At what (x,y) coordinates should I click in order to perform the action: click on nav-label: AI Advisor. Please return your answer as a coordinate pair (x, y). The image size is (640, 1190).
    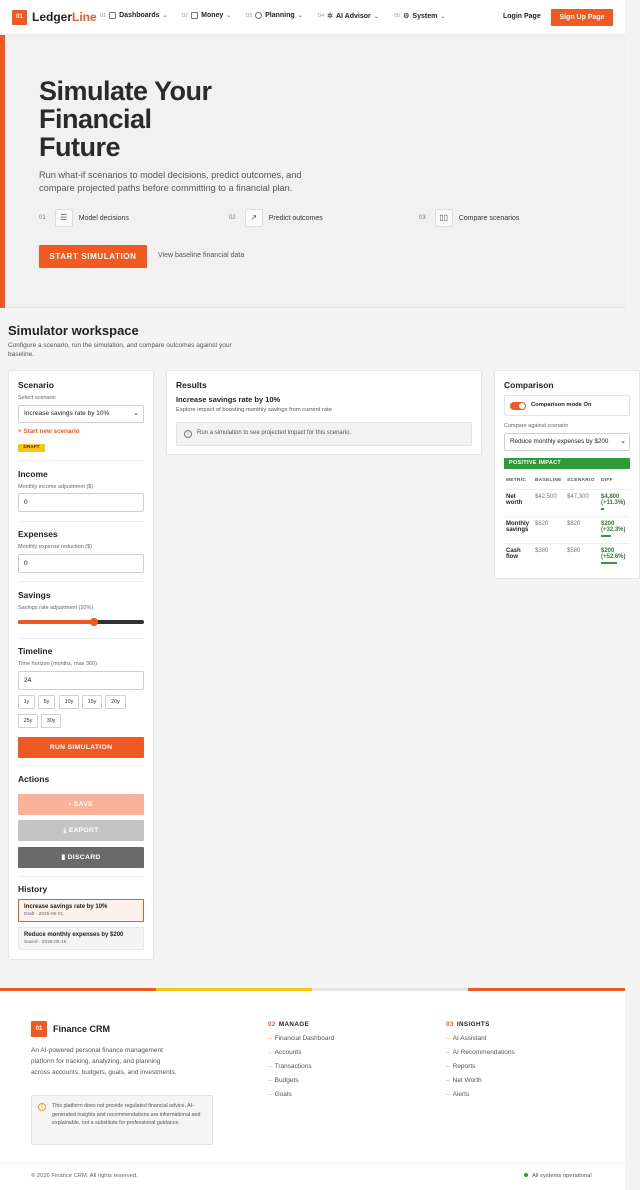
    Looking at the image, I should click on (353, 16).